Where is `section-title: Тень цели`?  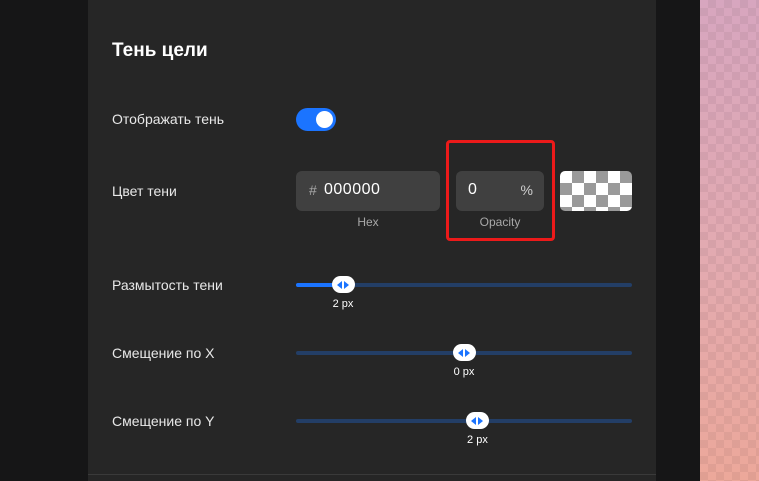 section-title: Тень цели is located at coordinates (160, 50).